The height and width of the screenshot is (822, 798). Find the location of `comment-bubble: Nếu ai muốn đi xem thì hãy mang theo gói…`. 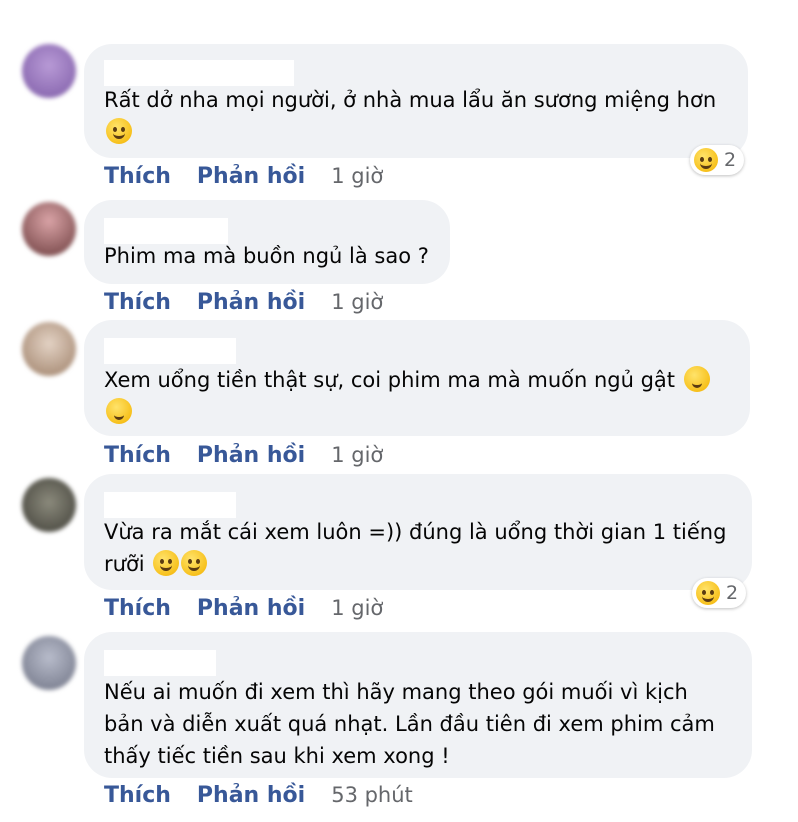

comment-bubble: Nếu ai muốn đi xem thì hãy mang theo gói… is located at coordinates (418, 705).